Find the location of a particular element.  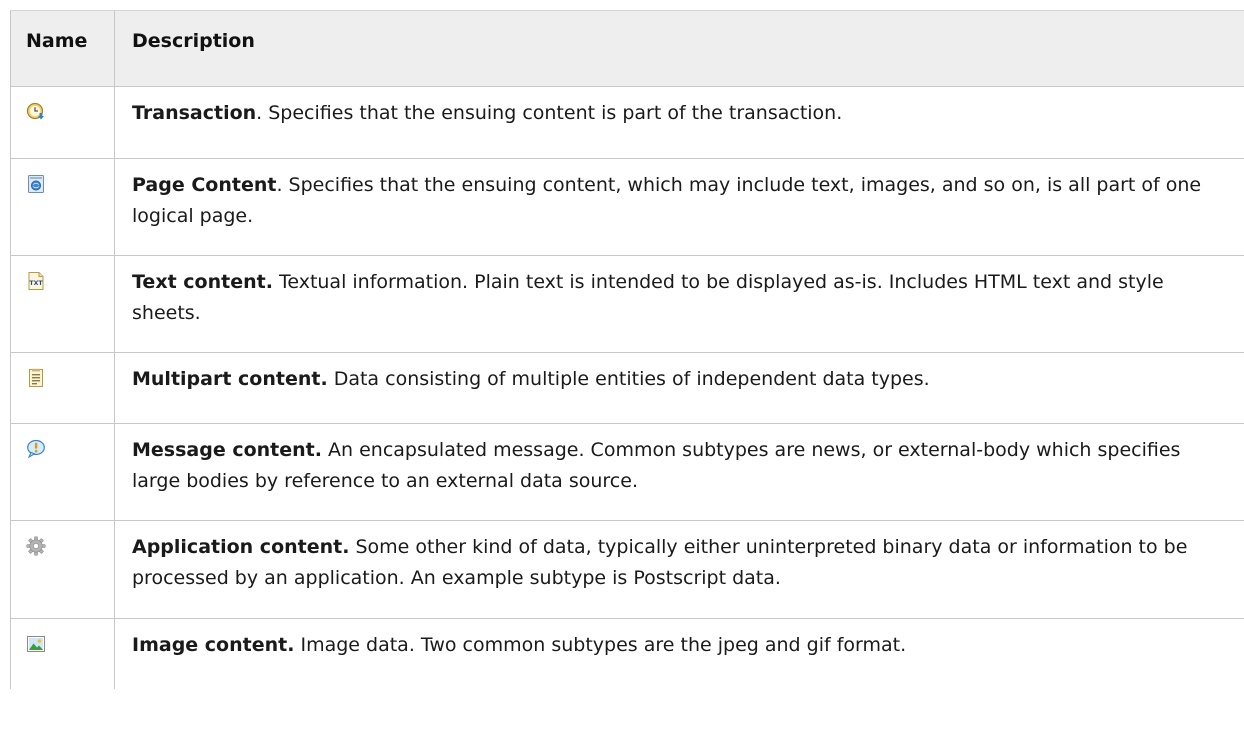

svg-text: TXT is located at coordinates (36, 283).